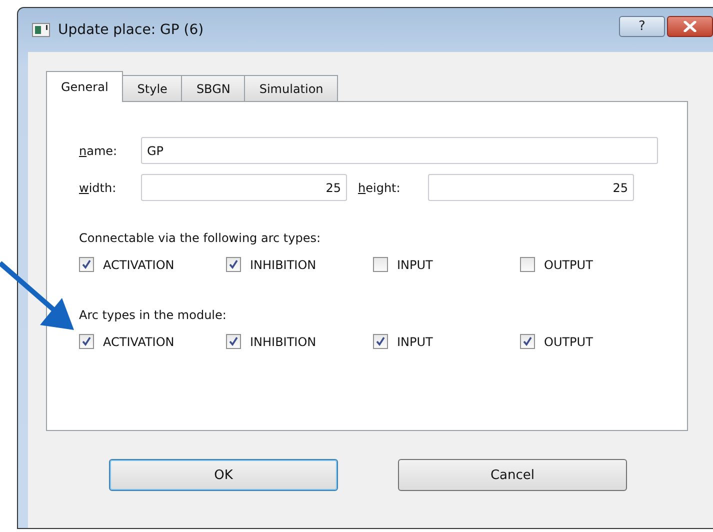  I want to click on name-field: GP, so click(399, 150).